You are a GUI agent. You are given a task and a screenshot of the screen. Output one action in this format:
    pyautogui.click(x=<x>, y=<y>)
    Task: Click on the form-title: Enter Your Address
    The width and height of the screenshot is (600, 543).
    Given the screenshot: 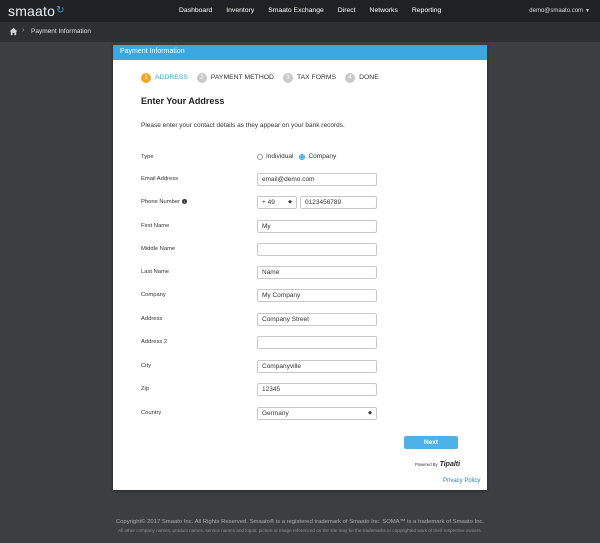 What is the action you would take?
    pyautogui.click(x=183, y=101)
    